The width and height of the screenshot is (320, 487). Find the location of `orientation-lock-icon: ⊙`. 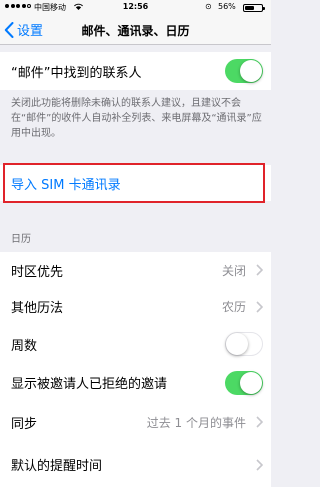

orientation-lock-icon: ⊙ is located at coordinates (208, 6).